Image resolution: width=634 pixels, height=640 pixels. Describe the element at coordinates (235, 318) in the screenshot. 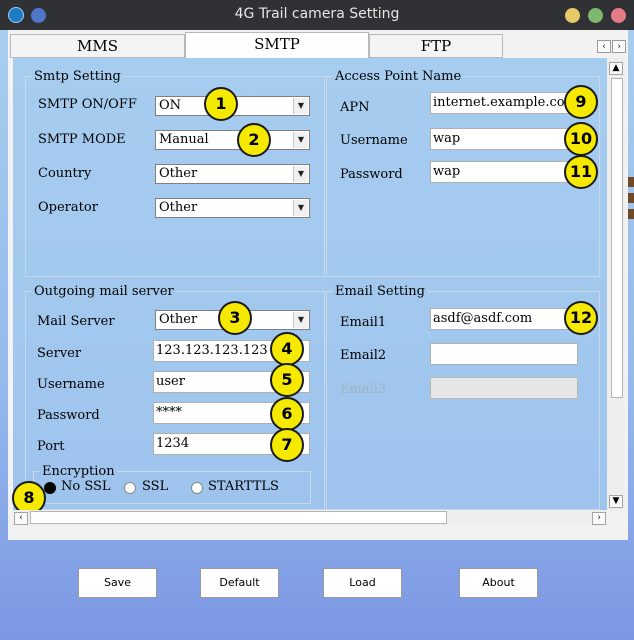

I see `callout-badge: 3` at that location.